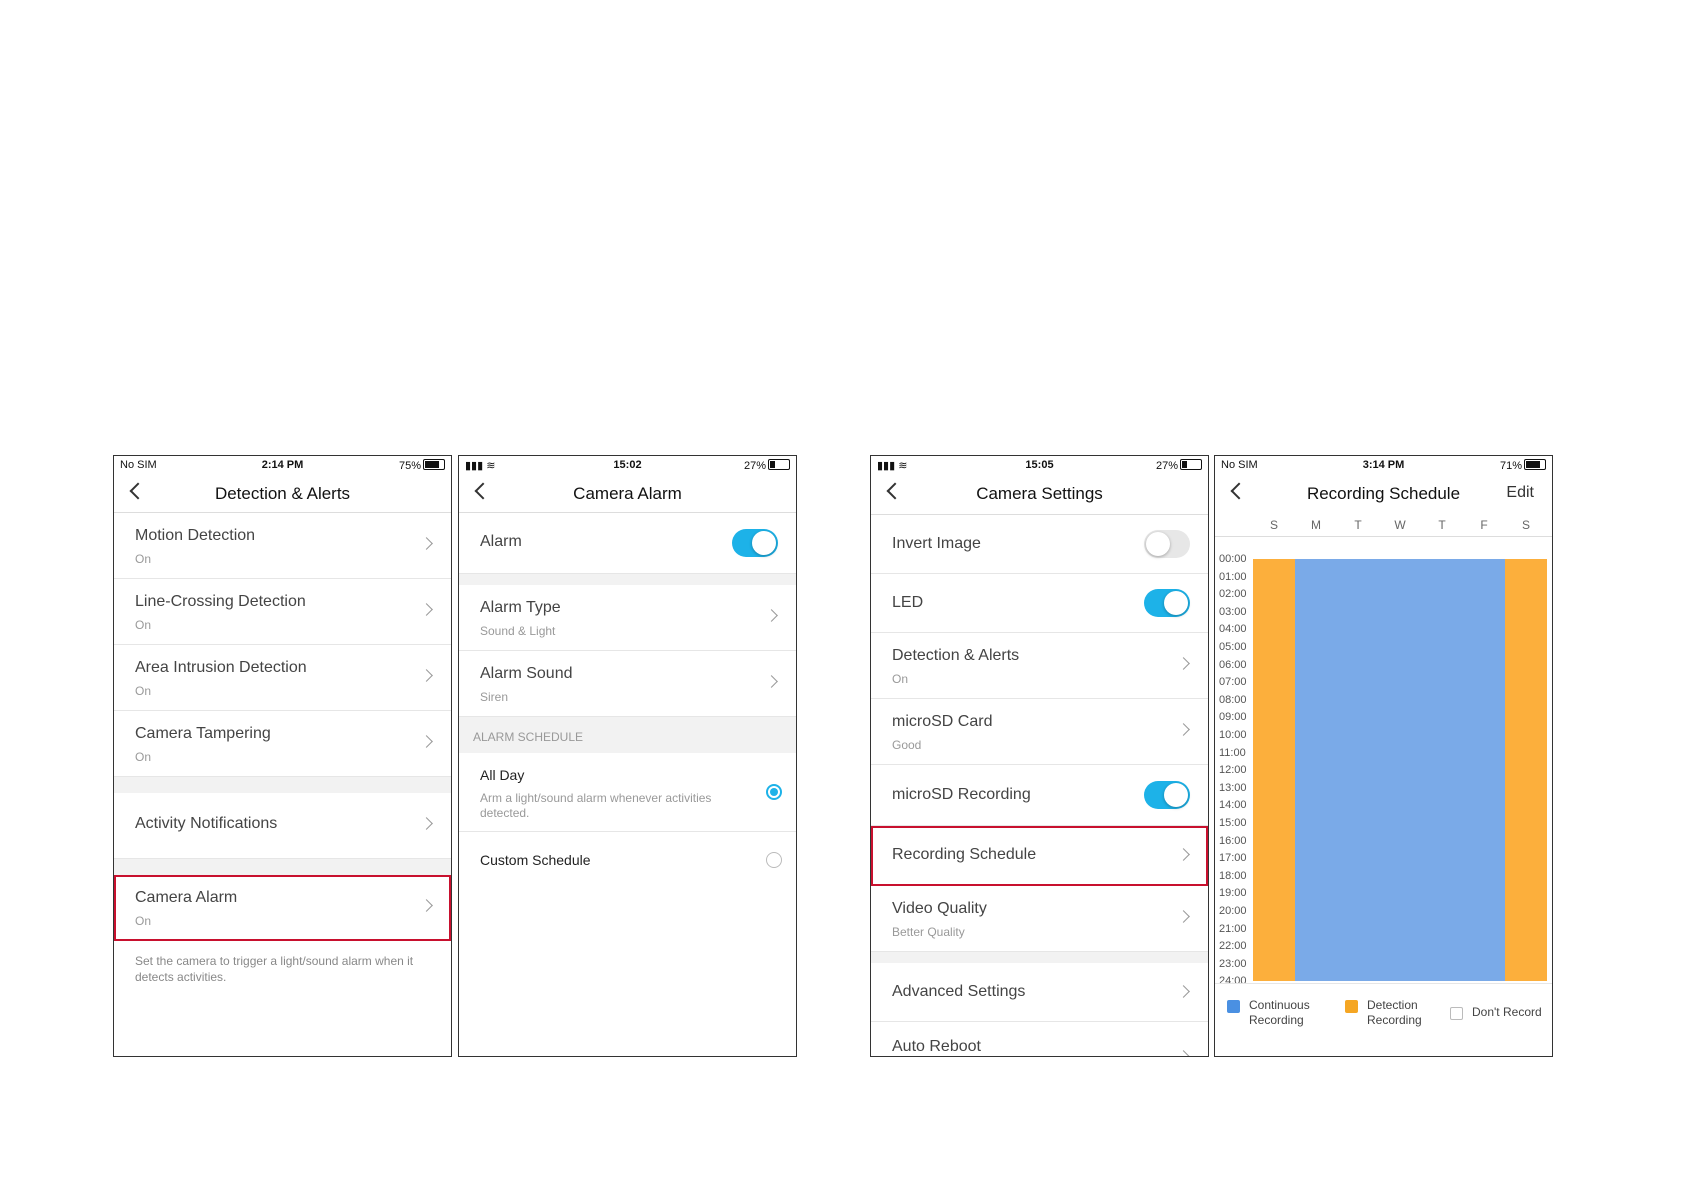  I want to click on custom-schedule-radio, so click(774, 860).